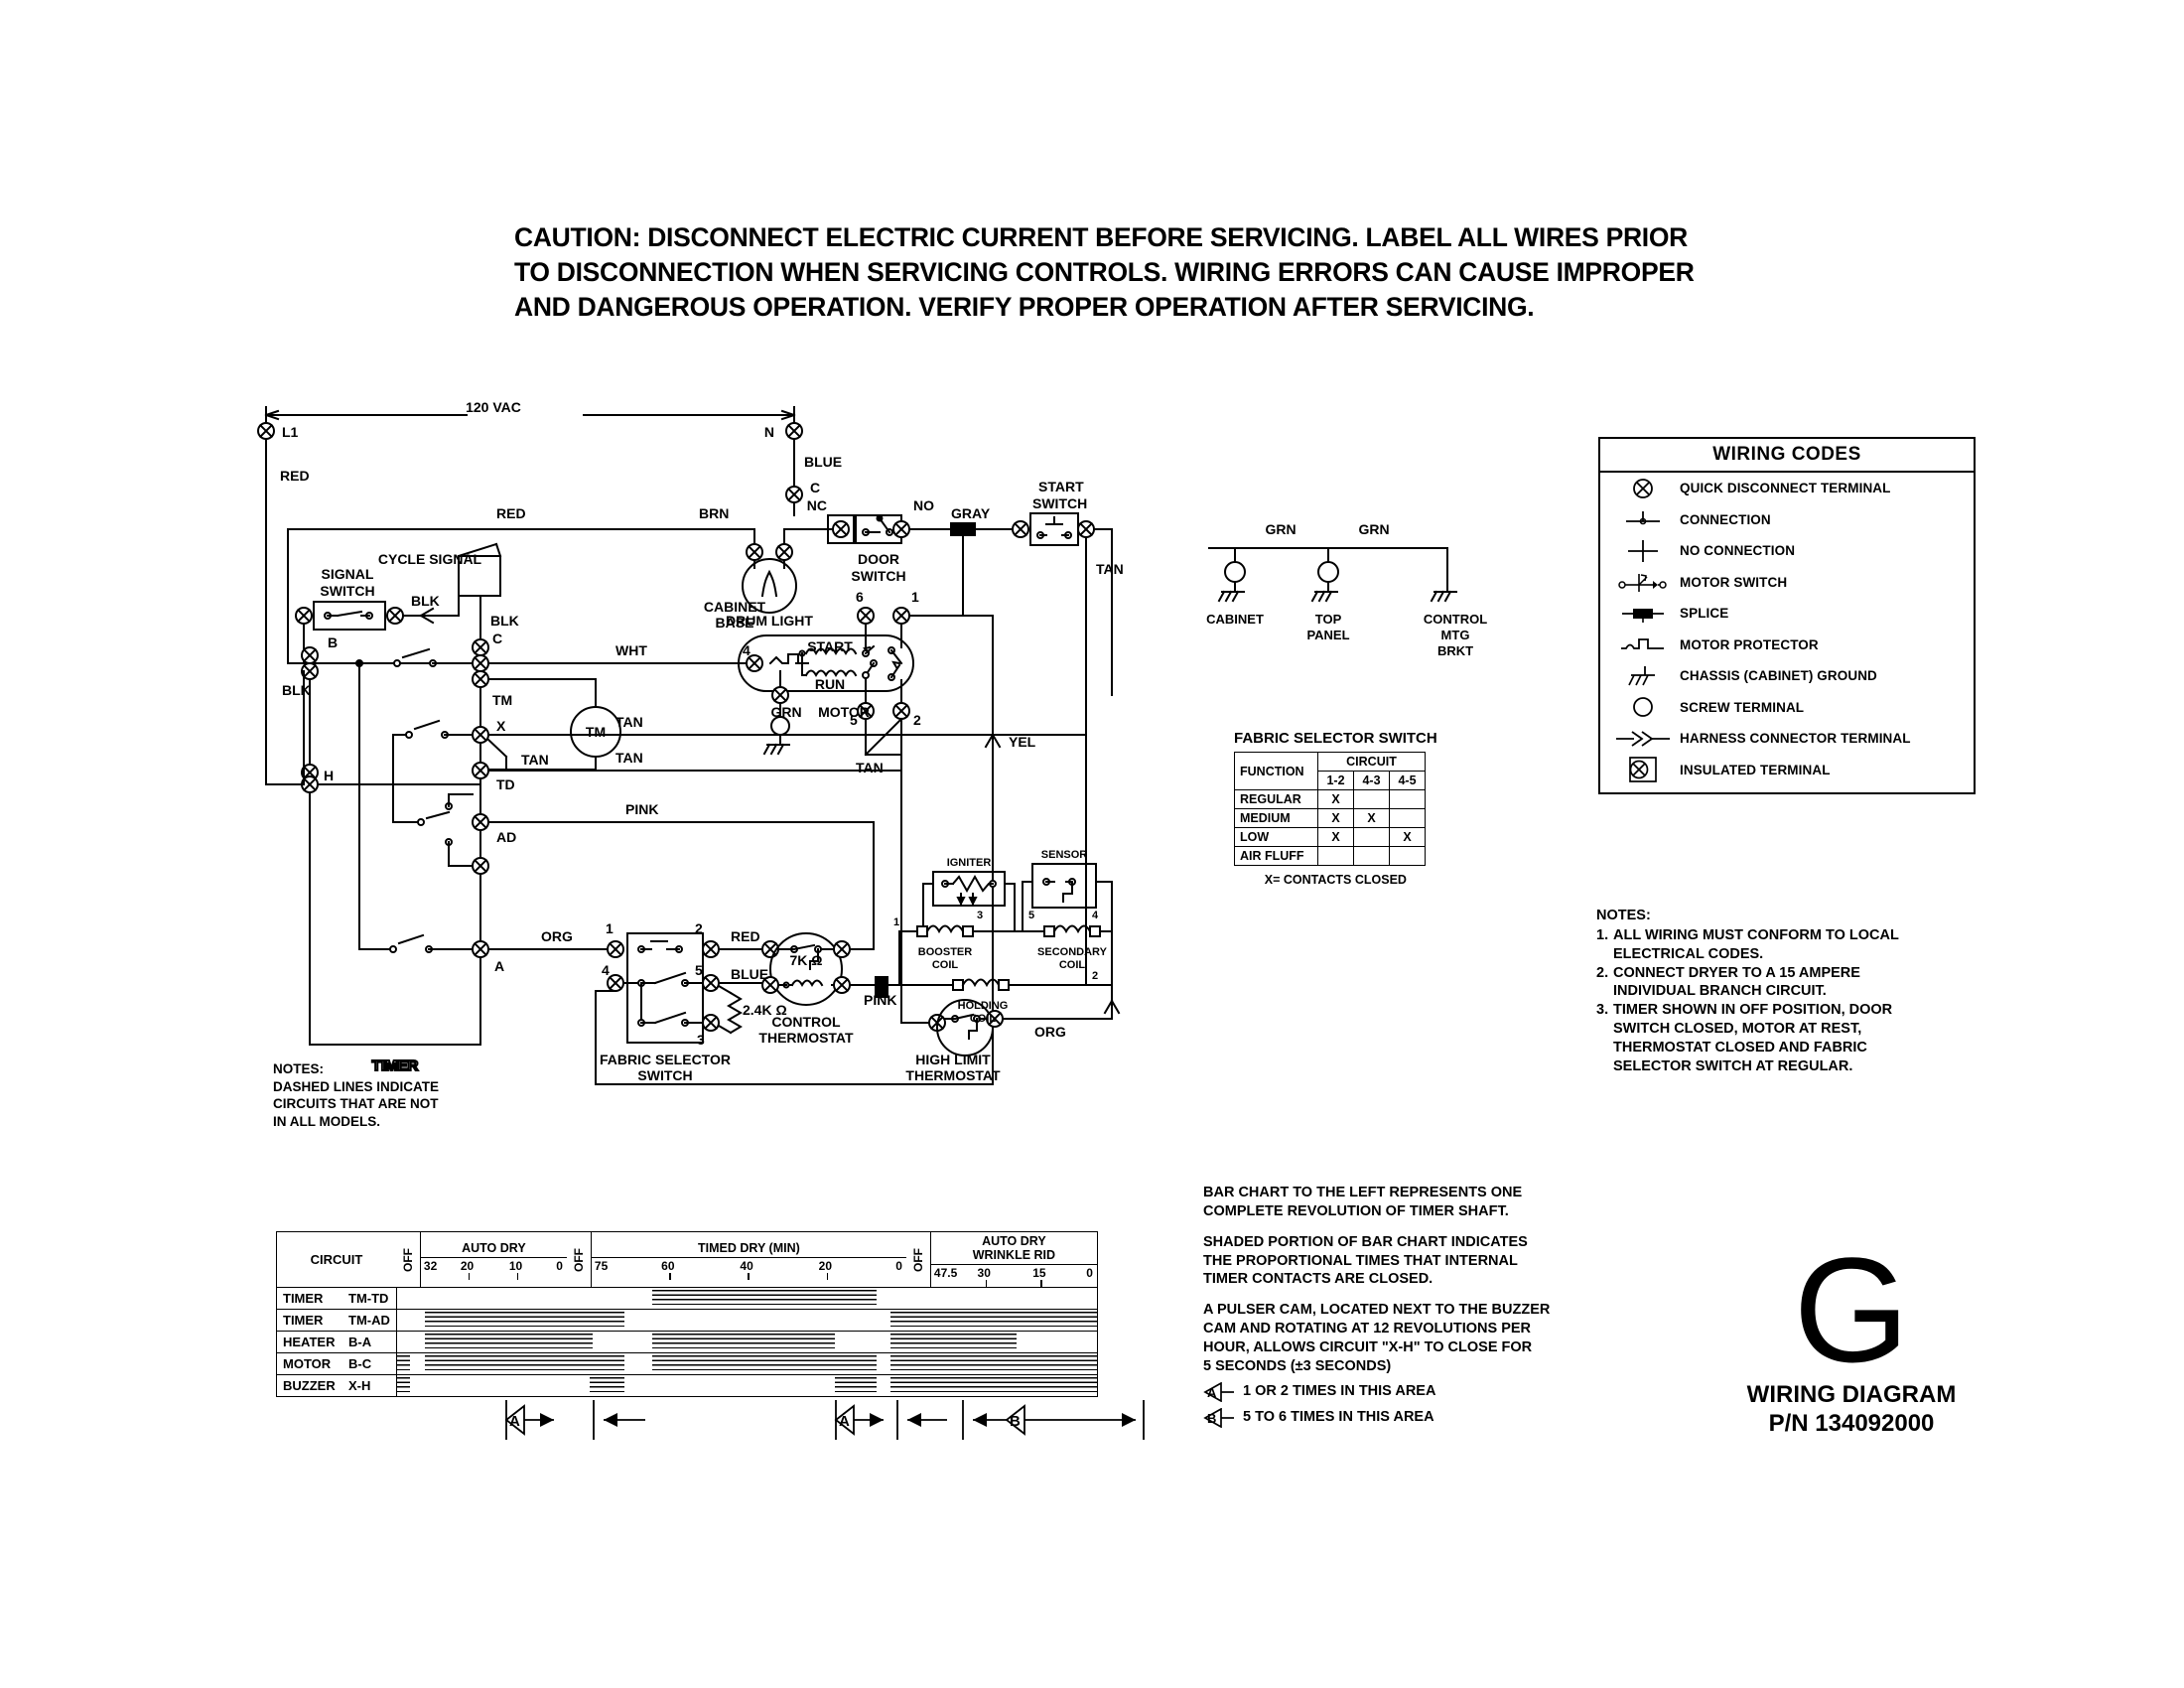 The height and width of the screenshot is (1688, 2184). Describe the element at coordinates (1643, 707) in the screenshot. I see `screw-terminal-icon` at that location.